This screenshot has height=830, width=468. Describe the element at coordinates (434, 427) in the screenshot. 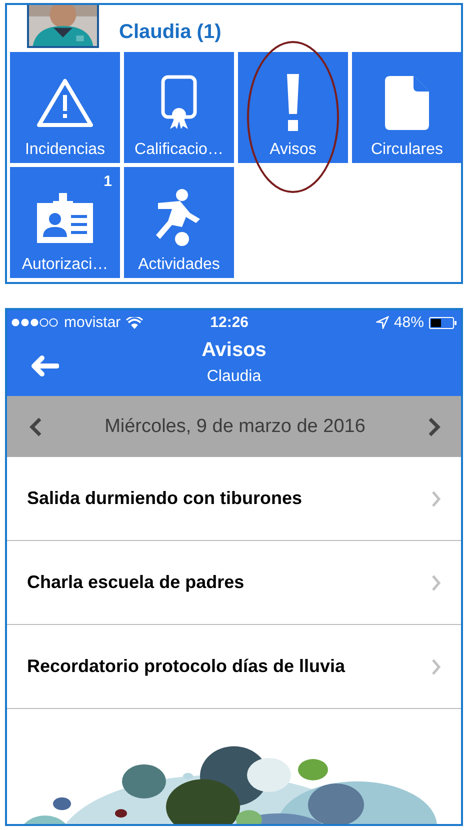

I see `next-day-button` at that location.